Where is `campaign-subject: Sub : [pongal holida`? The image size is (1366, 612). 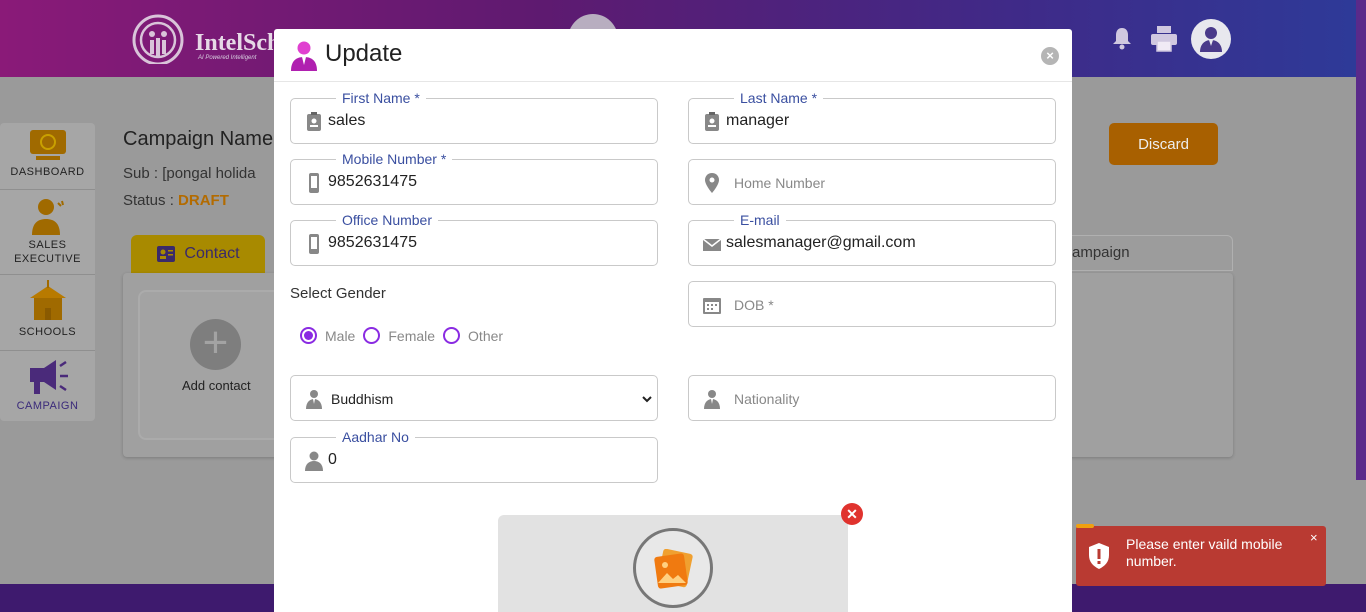 campaign-subject: Sub : [pongal holida is located at coordinates (189, 173).